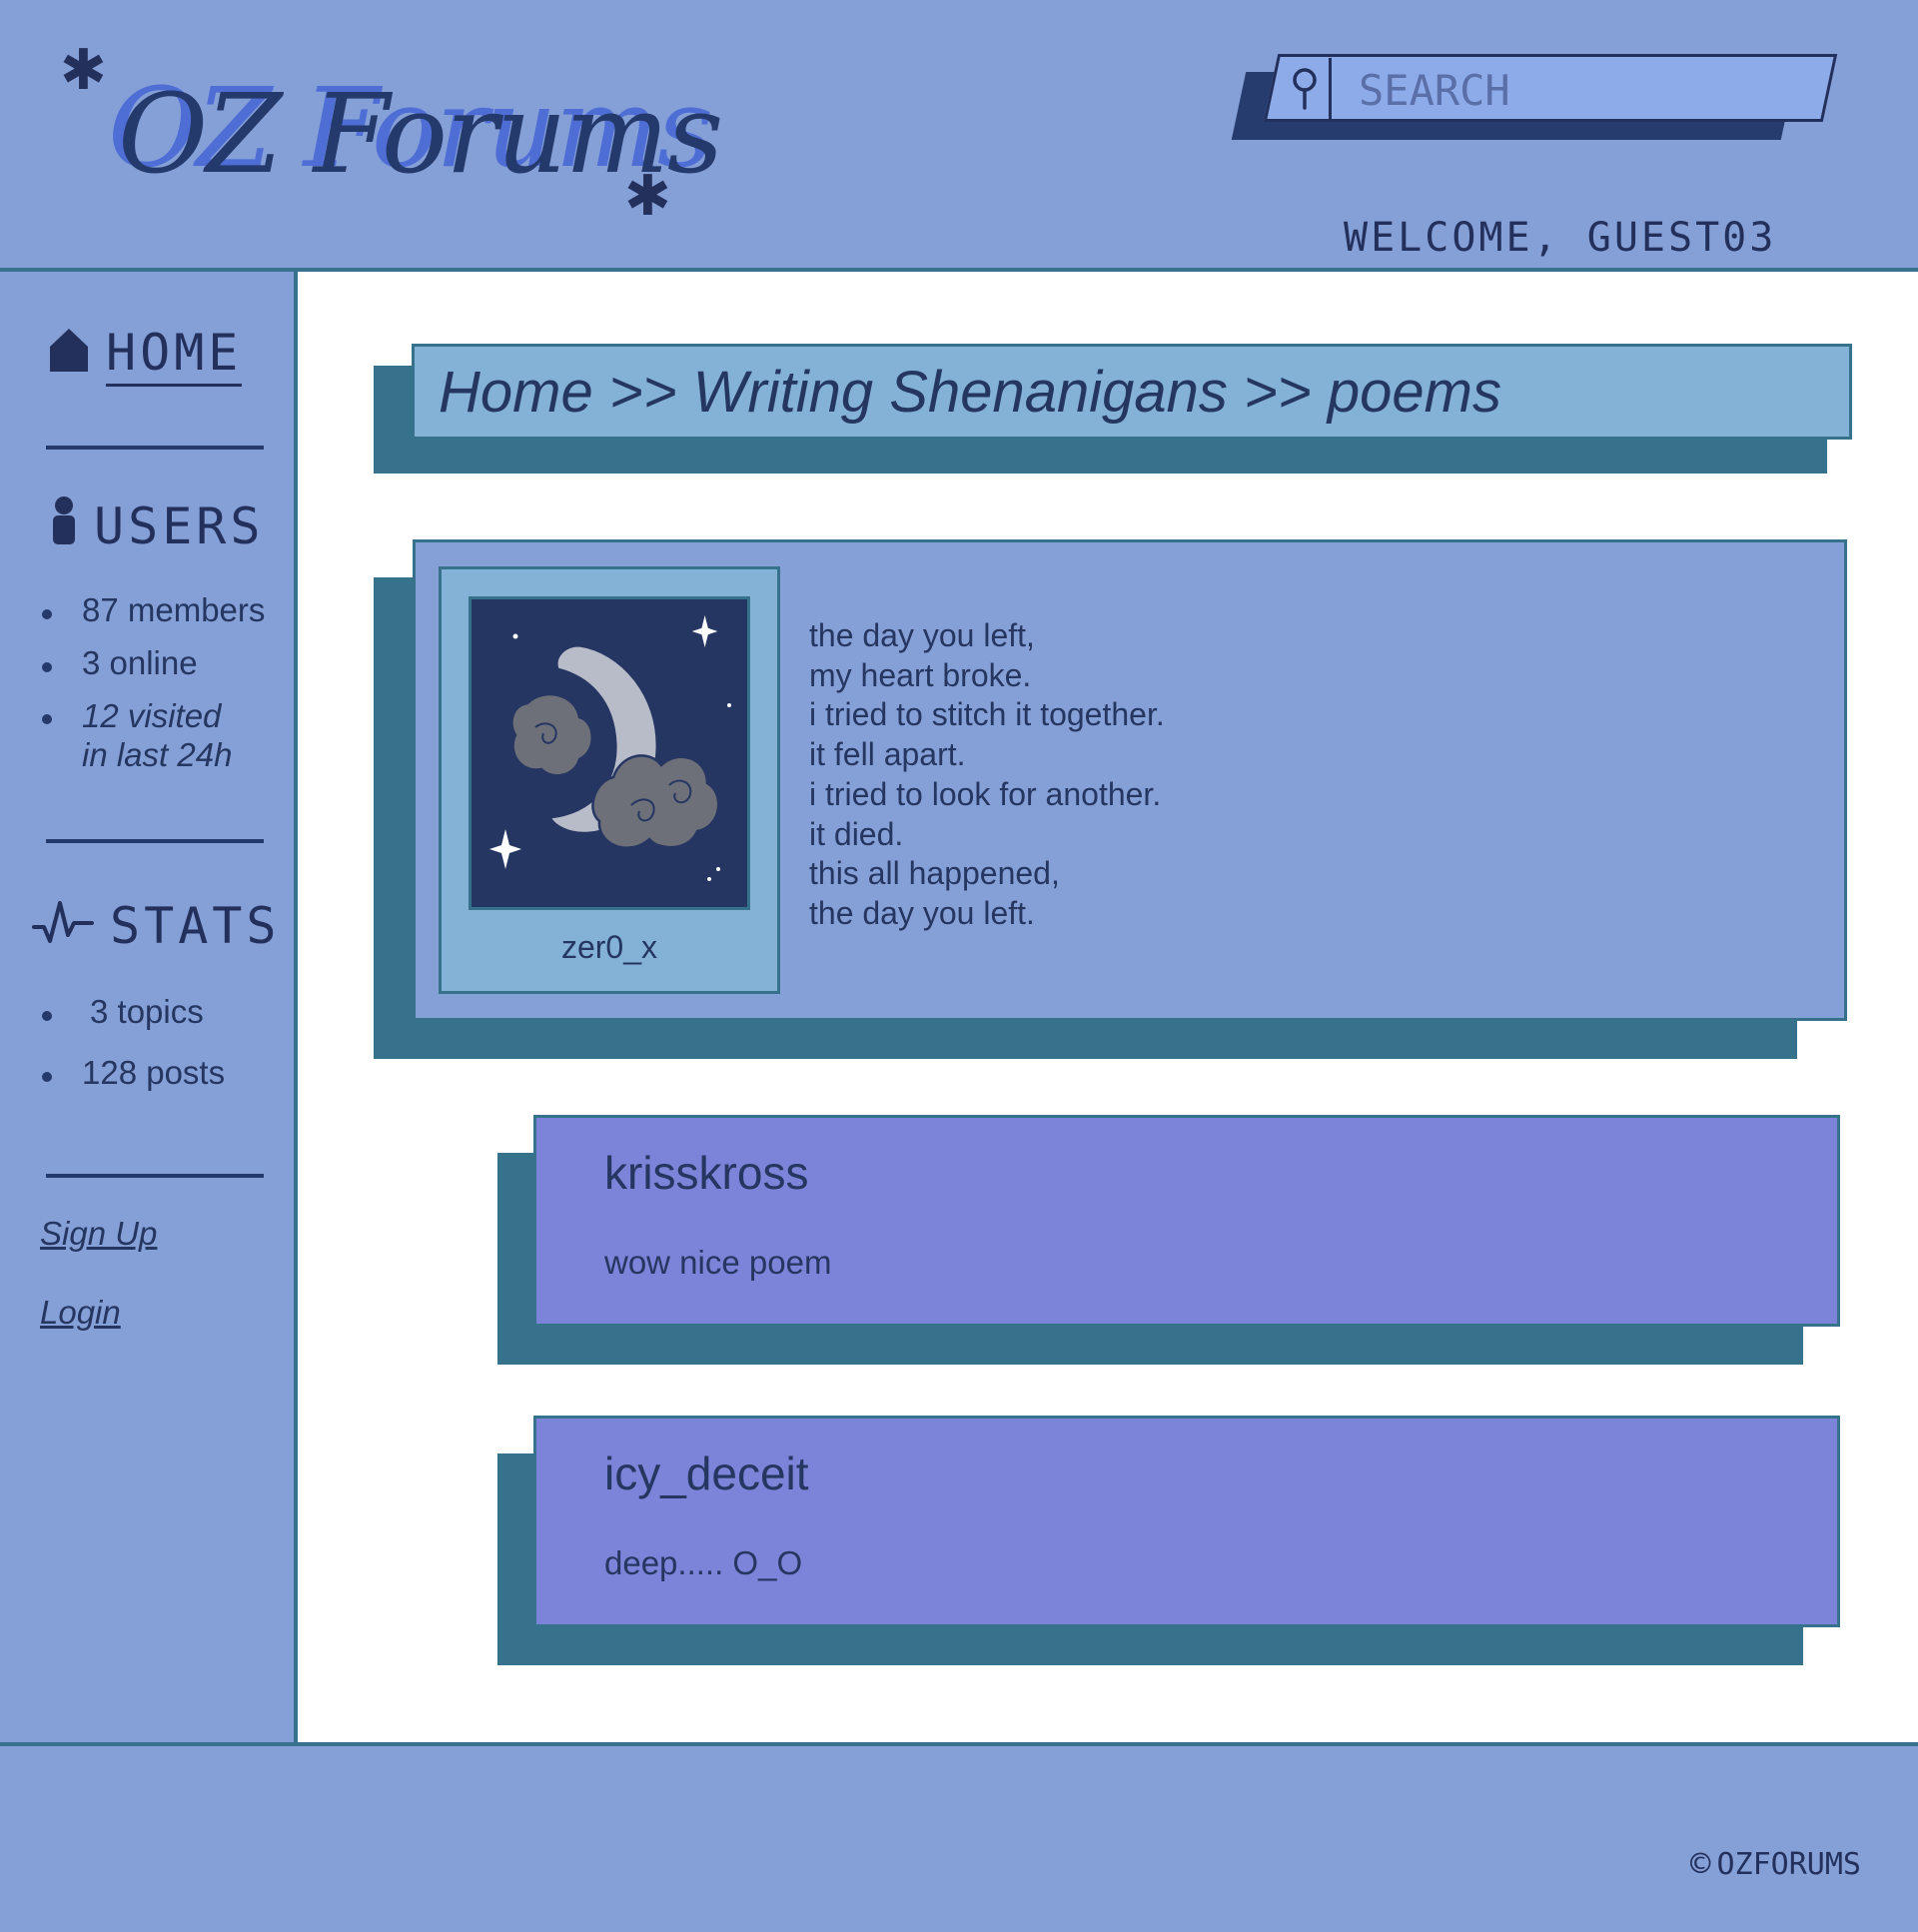  Describe the element at coordinates (98, 1234) in the screenshot. I see `signup-link: Sign Up` at that location.